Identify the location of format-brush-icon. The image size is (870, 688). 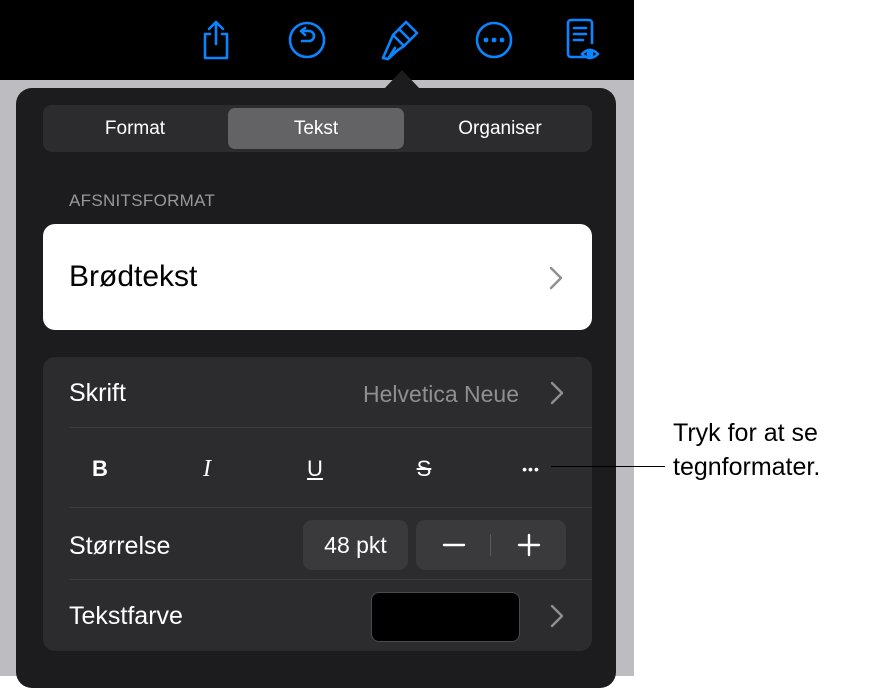
(400, 40).